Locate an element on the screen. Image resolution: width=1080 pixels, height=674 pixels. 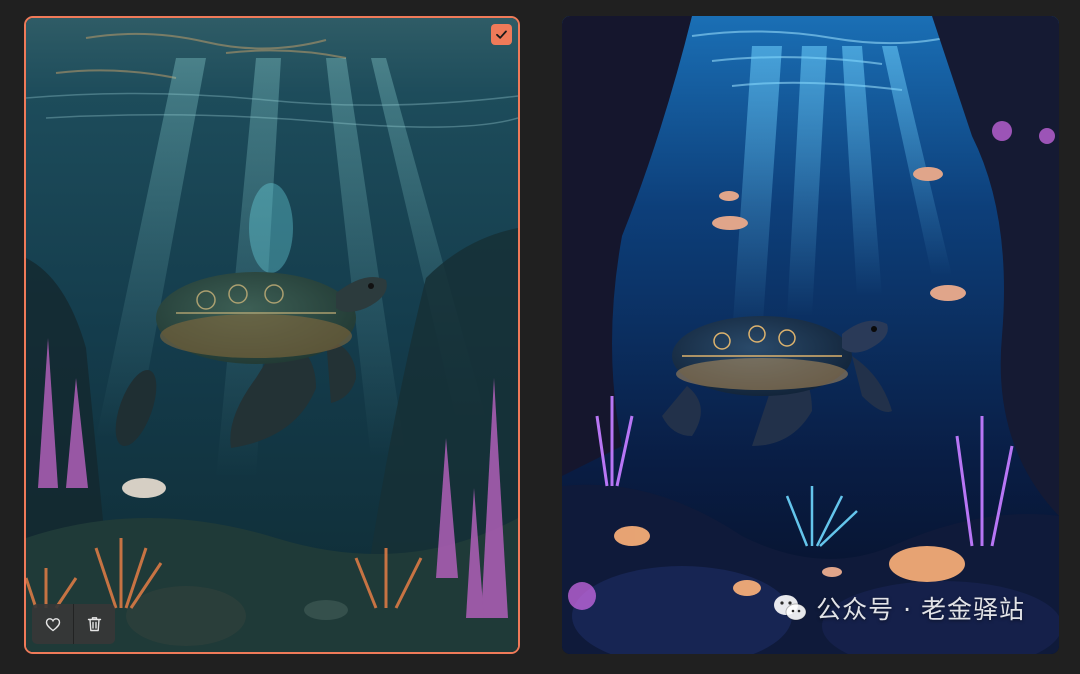
trash-icon is located at coordinates (94, 624).